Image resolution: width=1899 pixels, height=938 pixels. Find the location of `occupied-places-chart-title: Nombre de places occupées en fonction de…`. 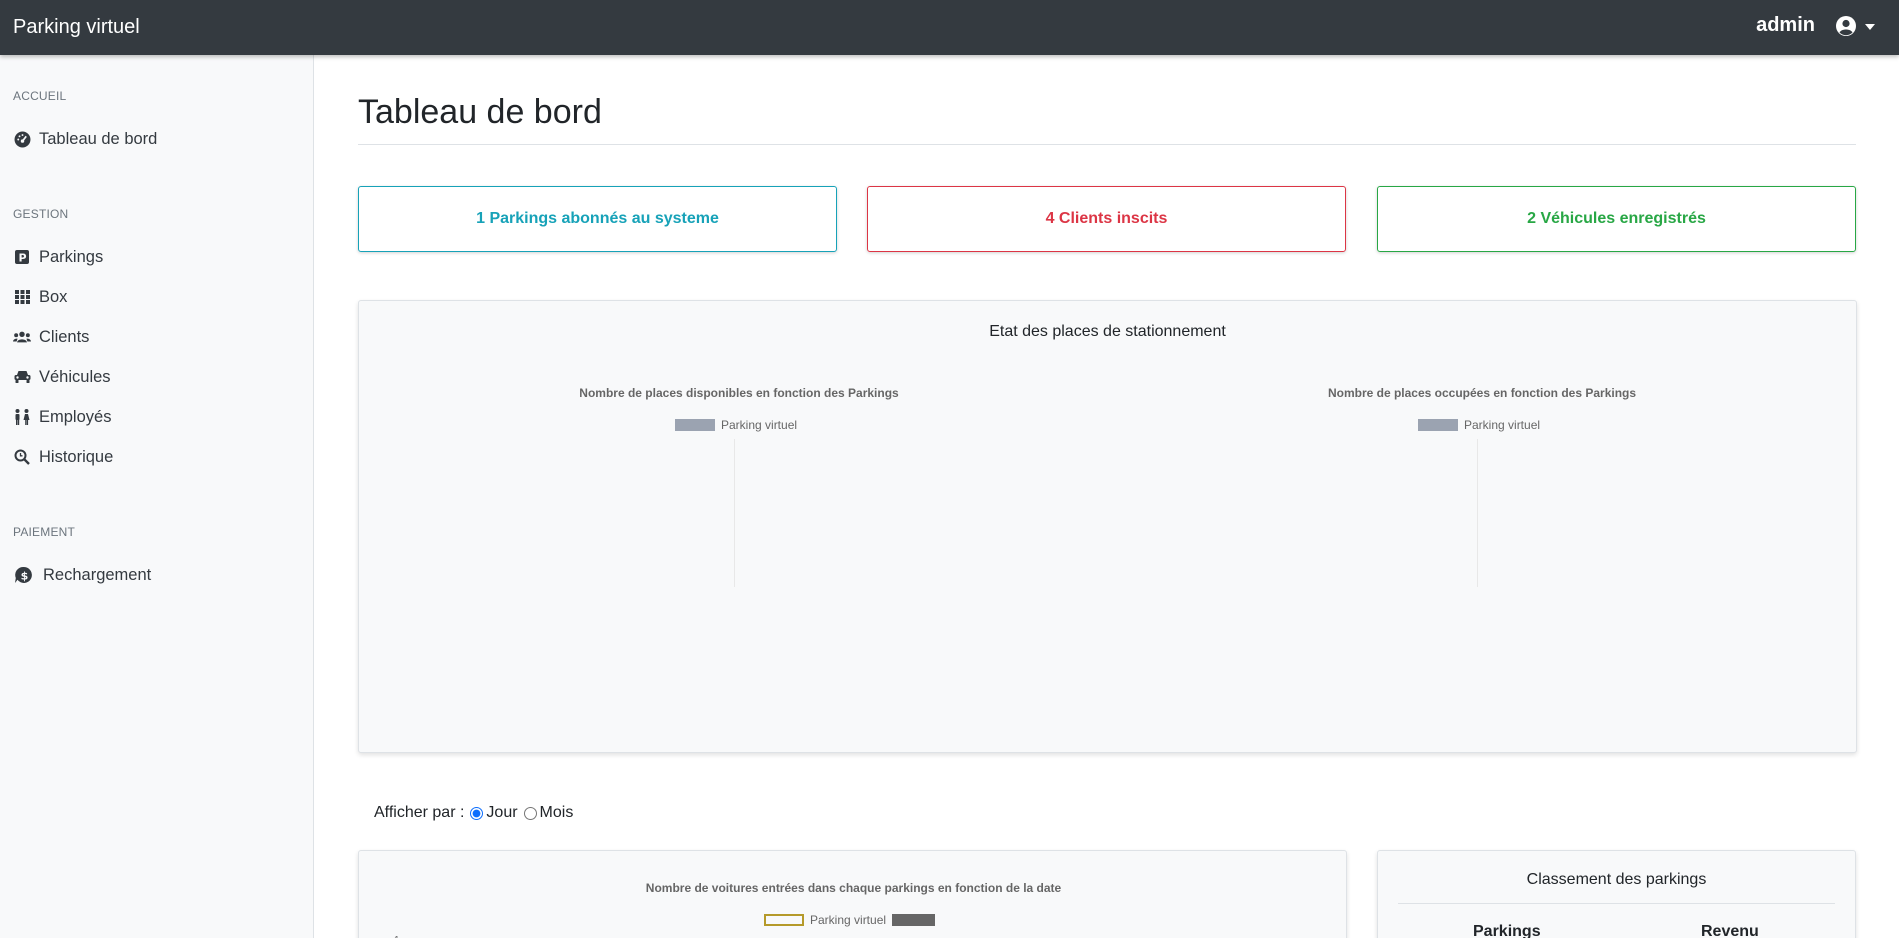

occupied-places-chart-title: Nombre de places occupées en fonction de… is located at coordinates (1482, 393).